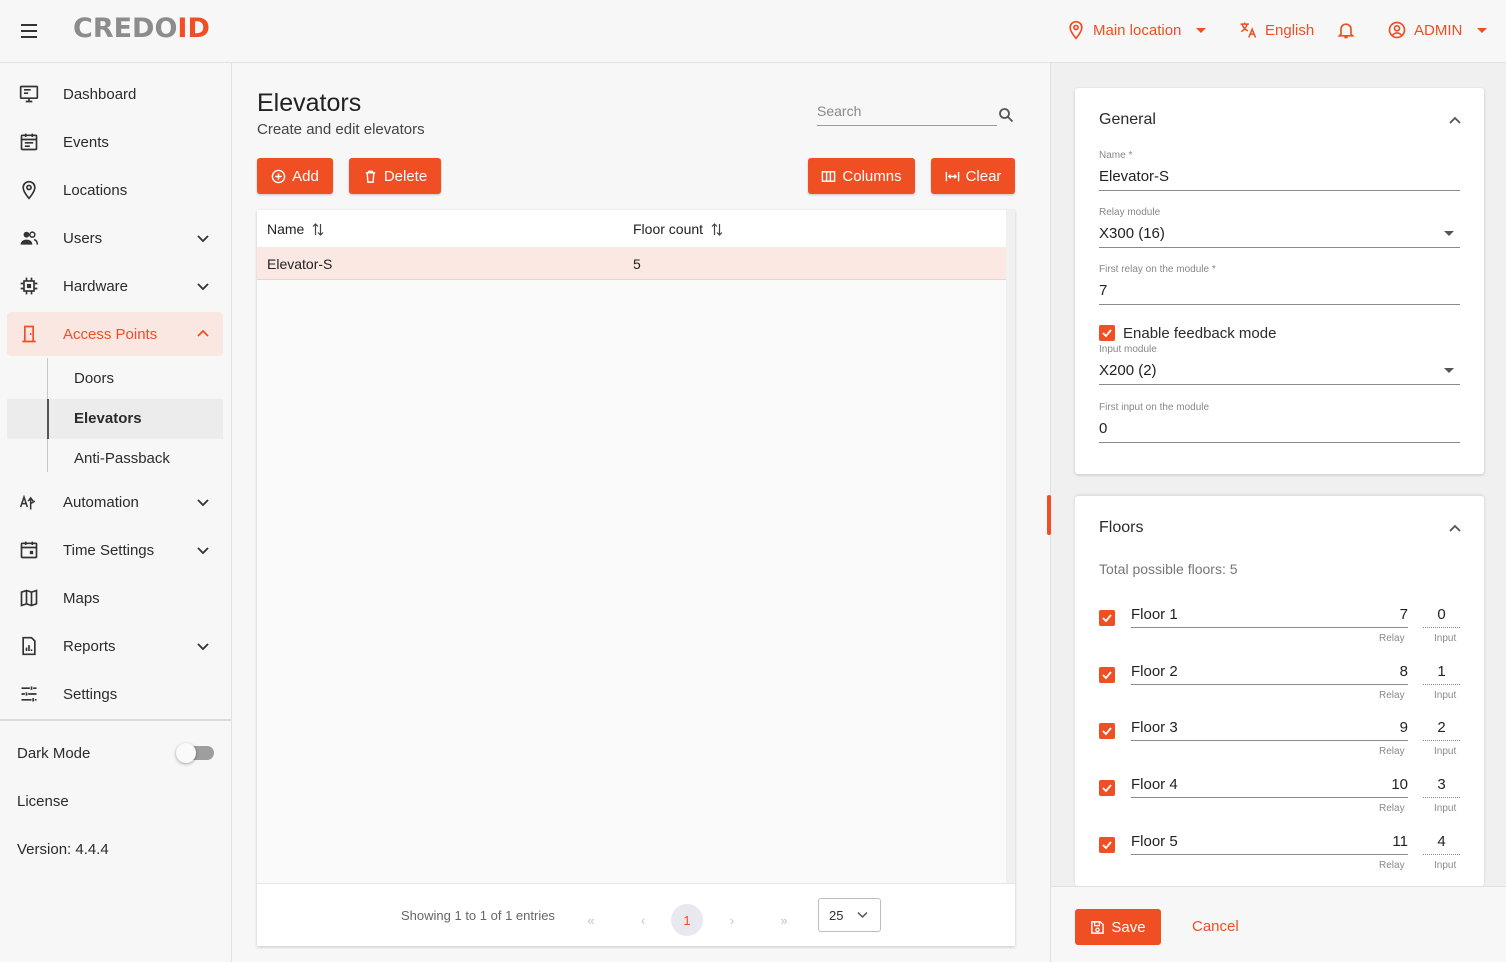 The image size is (1506, 962). What do you see at coordinates (973, 176) in the screenshot?
I see `clear-button: Clear` at bounding box center [973, 176].